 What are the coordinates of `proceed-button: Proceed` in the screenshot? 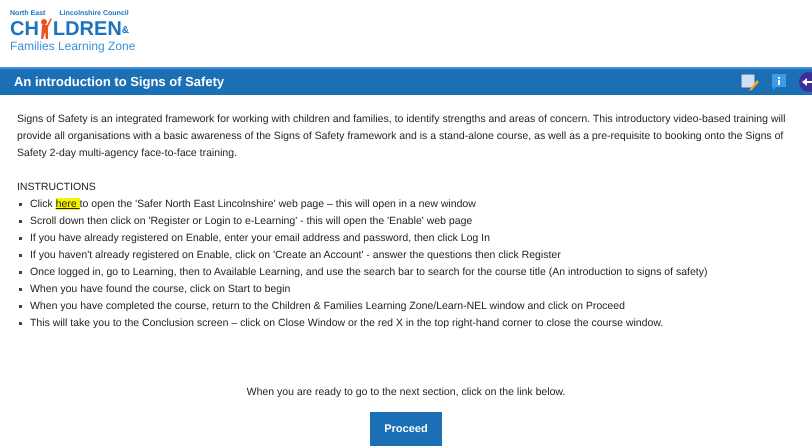 It's located at (406, 429).